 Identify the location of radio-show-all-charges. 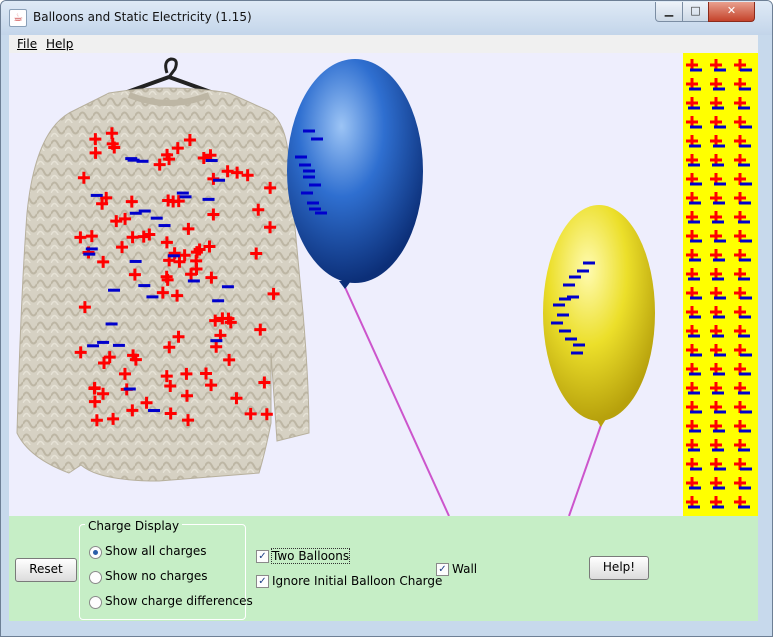
(95, 552).